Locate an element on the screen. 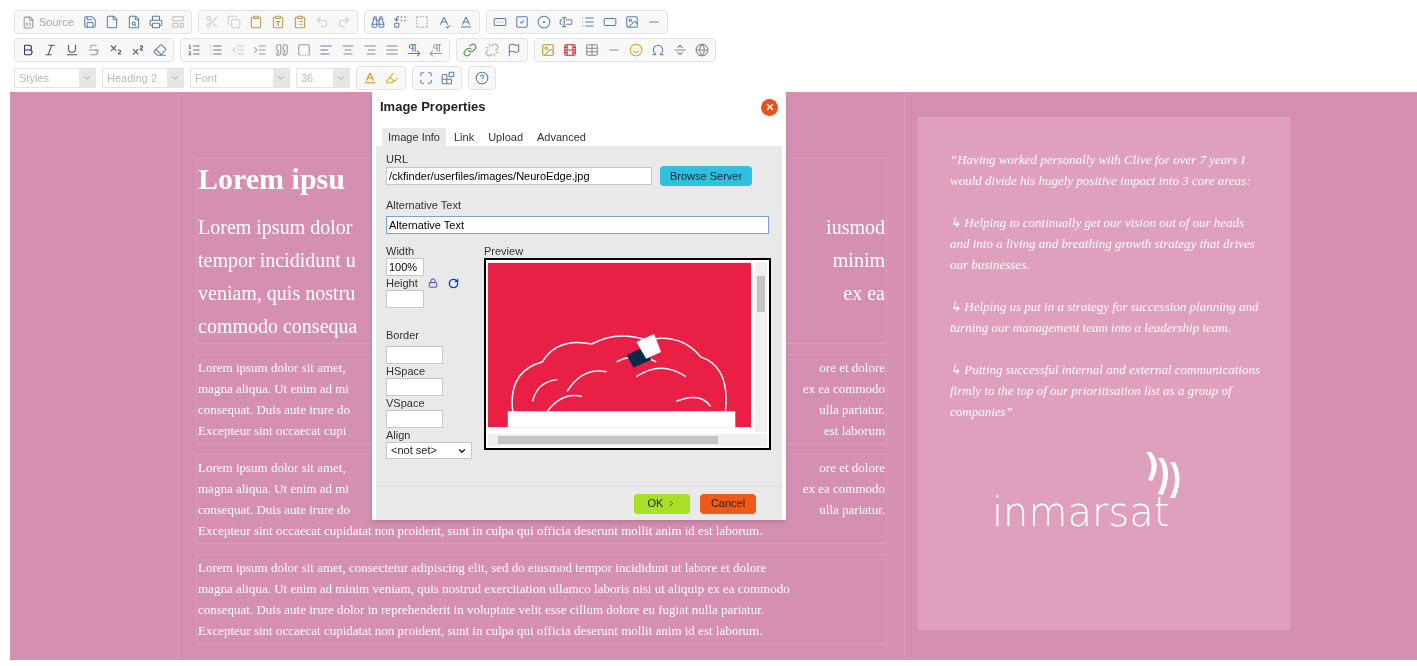  reset-size-icon is located at coordinates (453, 283).